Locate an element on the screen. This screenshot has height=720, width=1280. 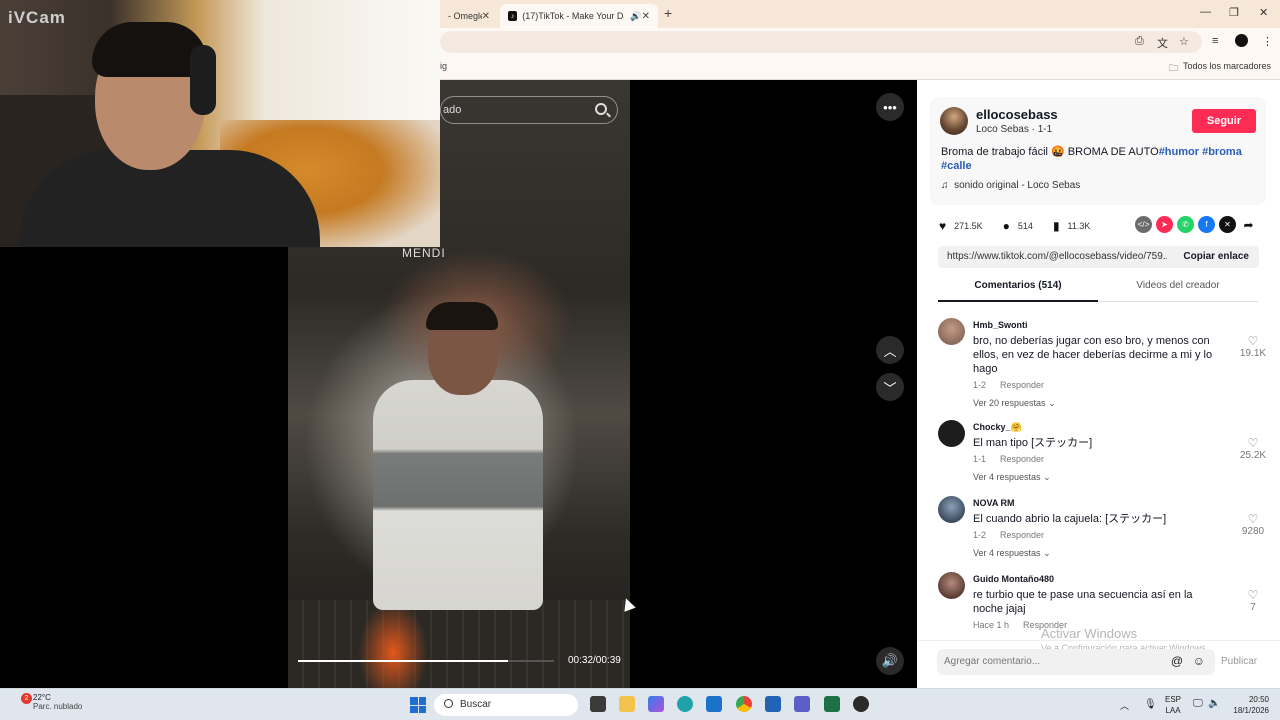
follow-button: Seguir is located at coordinates (1224, 121).